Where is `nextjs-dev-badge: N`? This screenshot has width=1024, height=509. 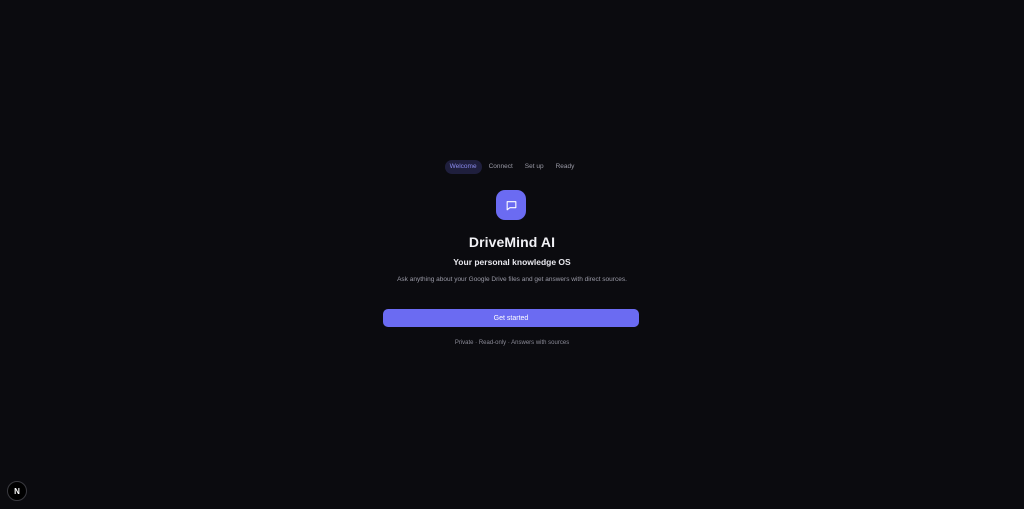
nextjs-dev-badge: N is located at coordinates (17, 491).